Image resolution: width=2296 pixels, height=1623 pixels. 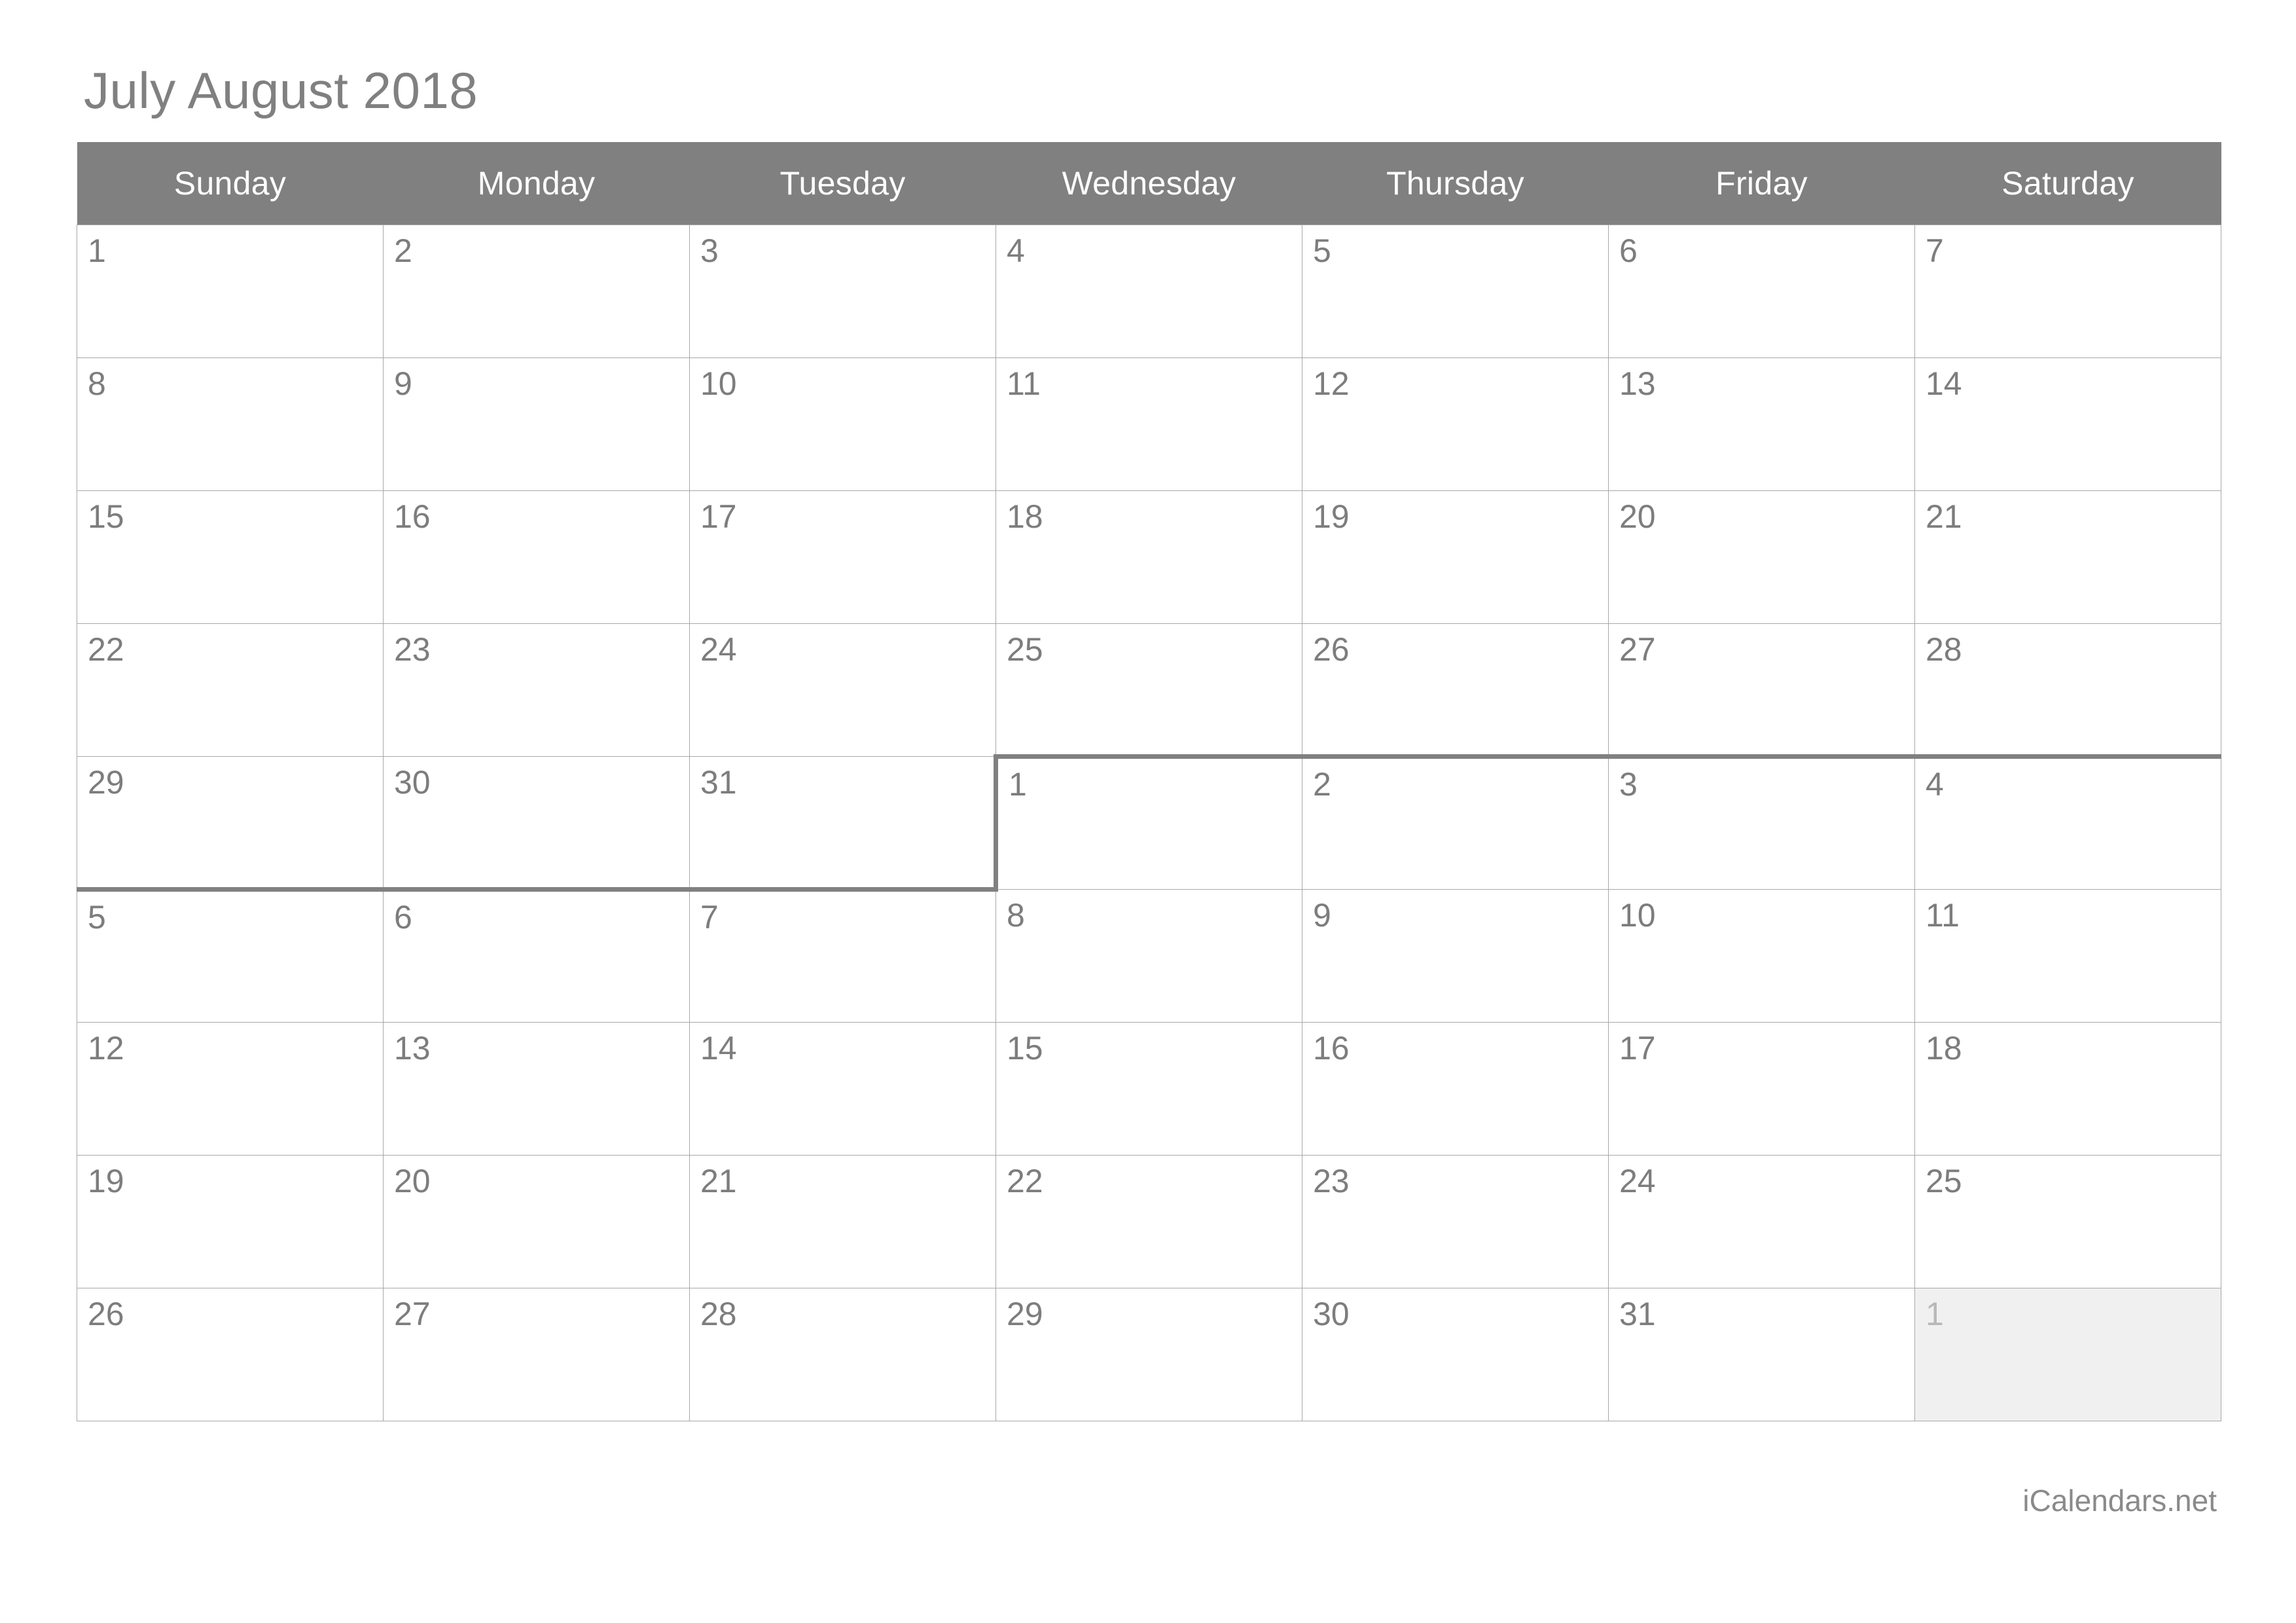 What do you see at coordinates (403, 383) in the screenshot?
I see `day-number: 9` at bounding box center [403, 383].